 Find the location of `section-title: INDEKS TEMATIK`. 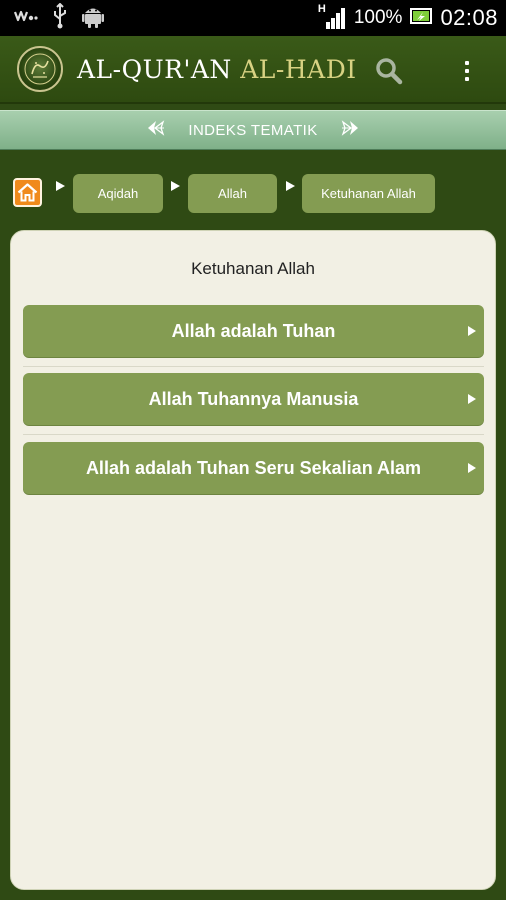

section-title: INDEKS TEMATIK is located at coordinates (253, 130).